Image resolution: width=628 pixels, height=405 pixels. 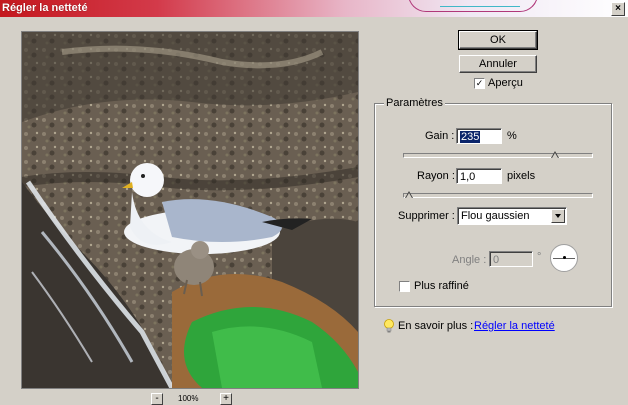 I want to click on gain-input: 235, so click(x=479, y=136).